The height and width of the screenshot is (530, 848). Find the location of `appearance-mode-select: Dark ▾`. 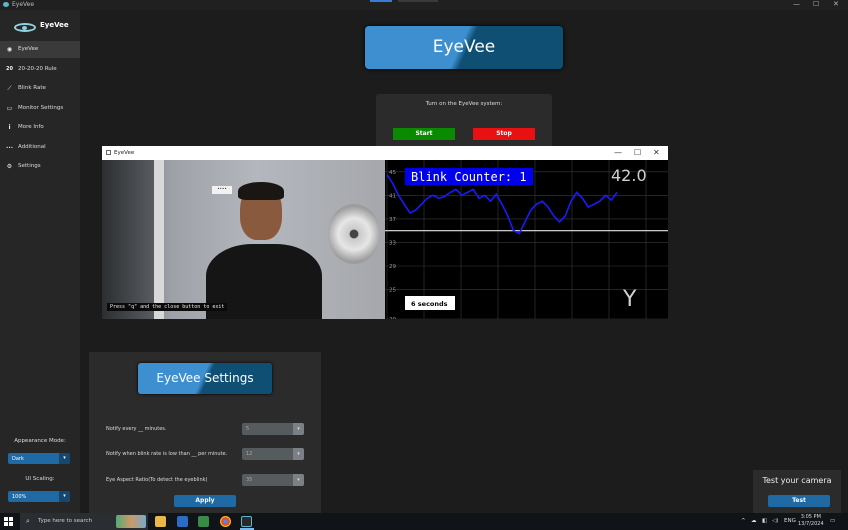

appearance-mode-select: Dark ▾ is located at coordinates (39, 458).